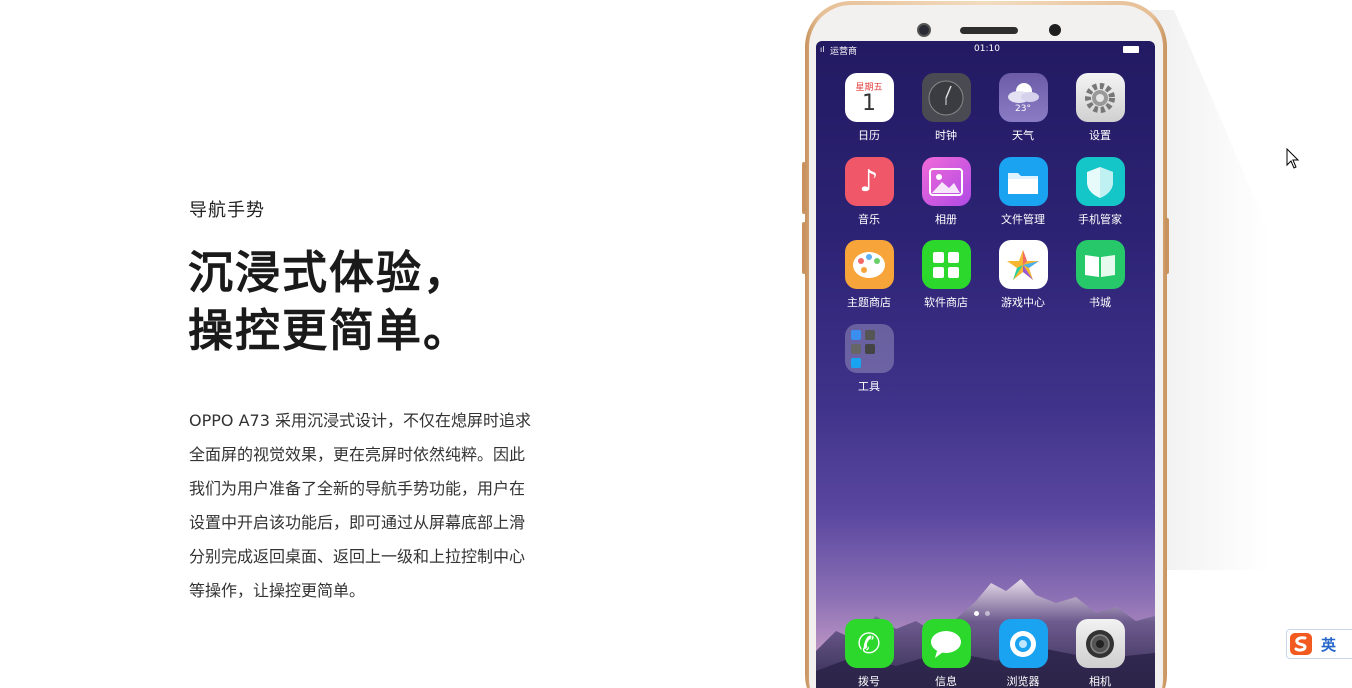  Describe the element at coordinates (1293, 158) in the screenshot. I see `mouse-cursor-icon` at that location.